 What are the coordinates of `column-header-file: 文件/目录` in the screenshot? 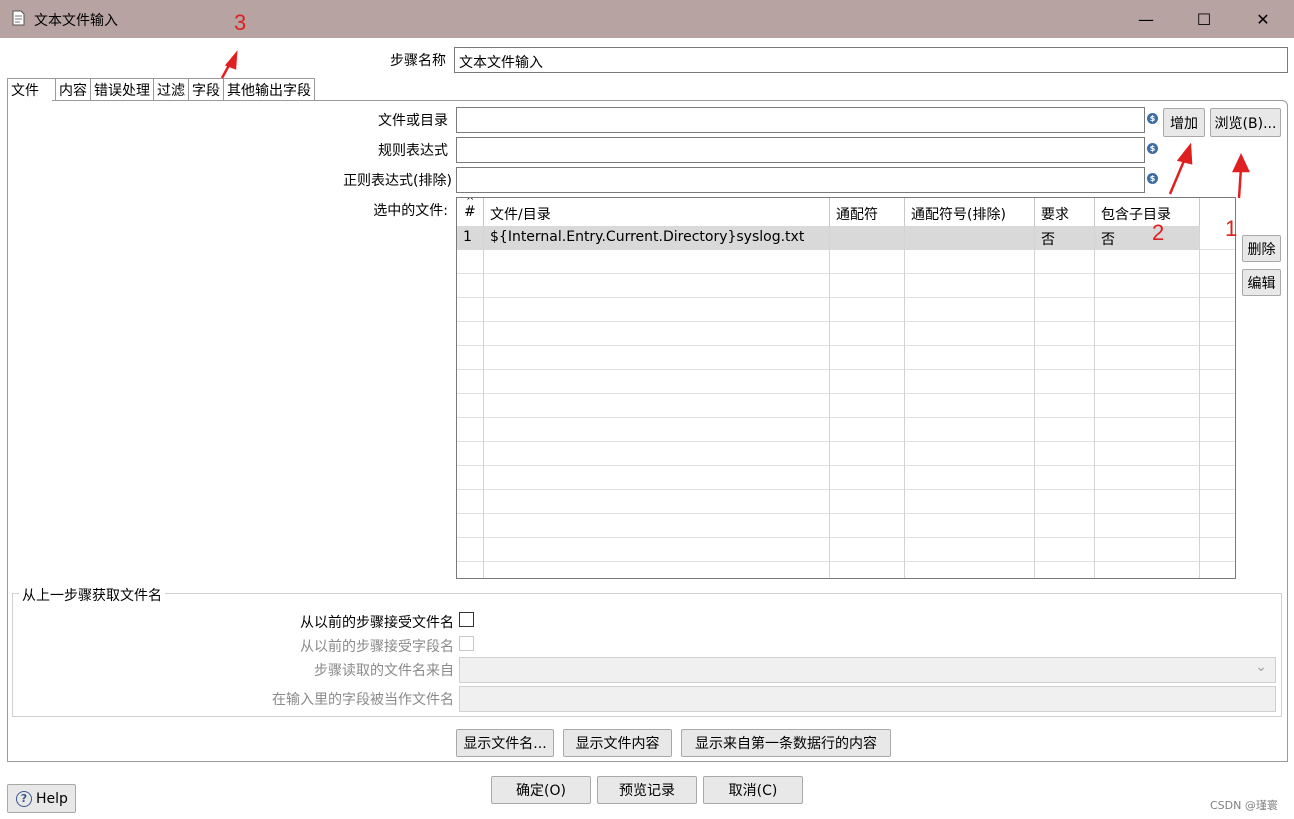 It's located at (657, 212).